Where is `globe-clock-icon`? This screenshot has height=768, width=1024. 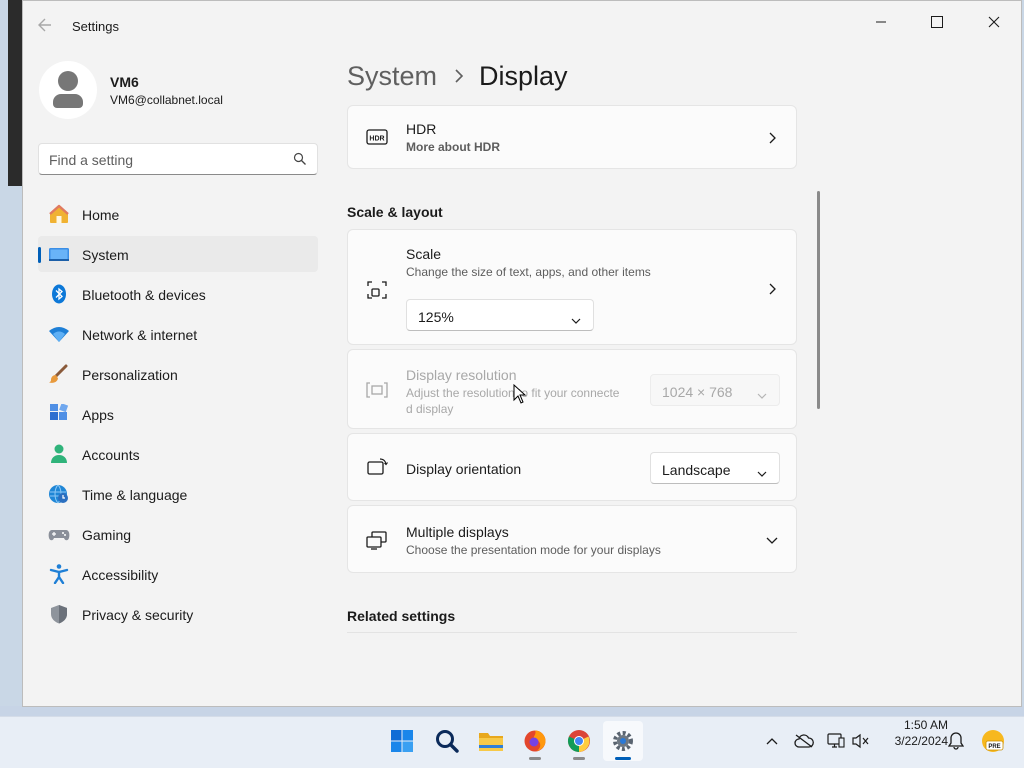
globe-clock-icon is located at coordinates (58, 494).